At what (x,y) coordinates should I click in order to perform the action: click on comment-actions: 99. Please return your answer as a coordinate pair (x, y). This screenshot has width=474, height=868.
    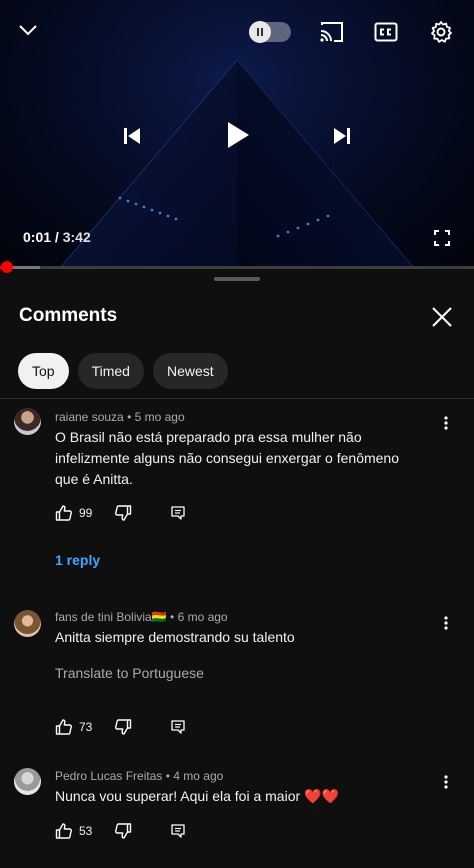
    Looking at the image, I should click on (120, 513).